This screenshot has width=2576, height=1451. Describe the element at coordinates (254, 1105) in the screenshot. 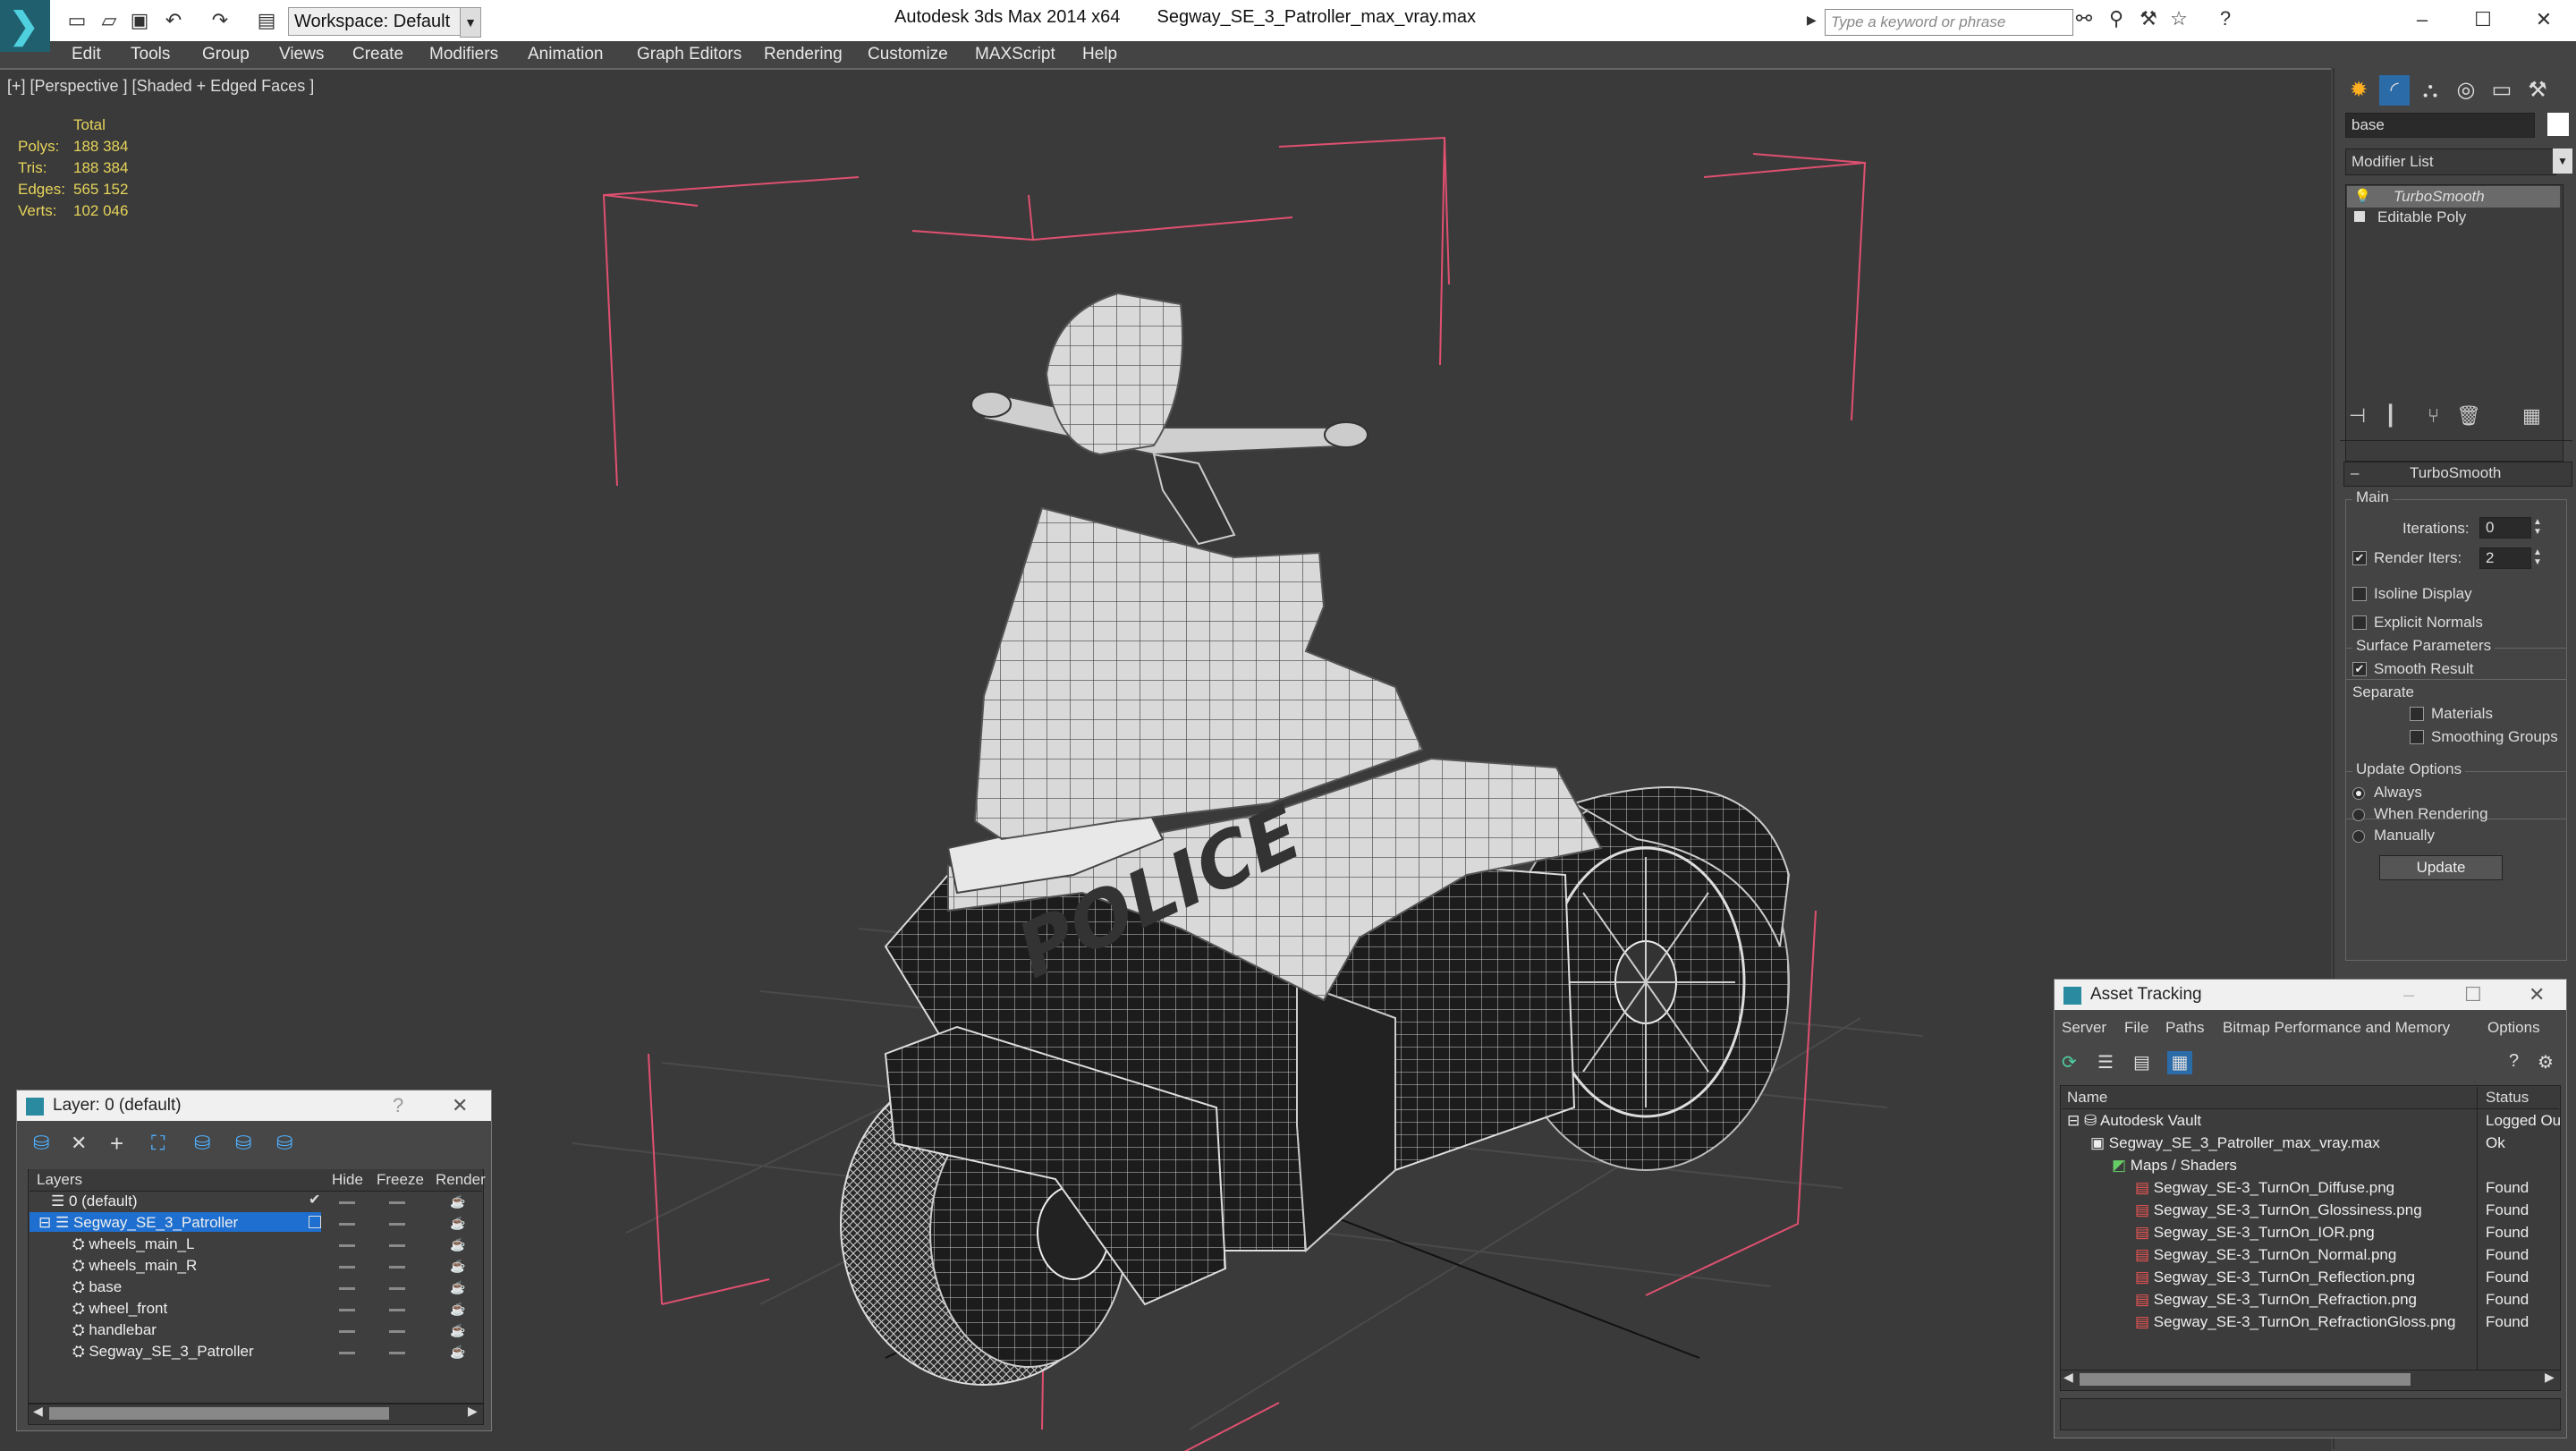

I see `layer-window-titlebar: Layer: 0 (default) ? ✕` at that location.